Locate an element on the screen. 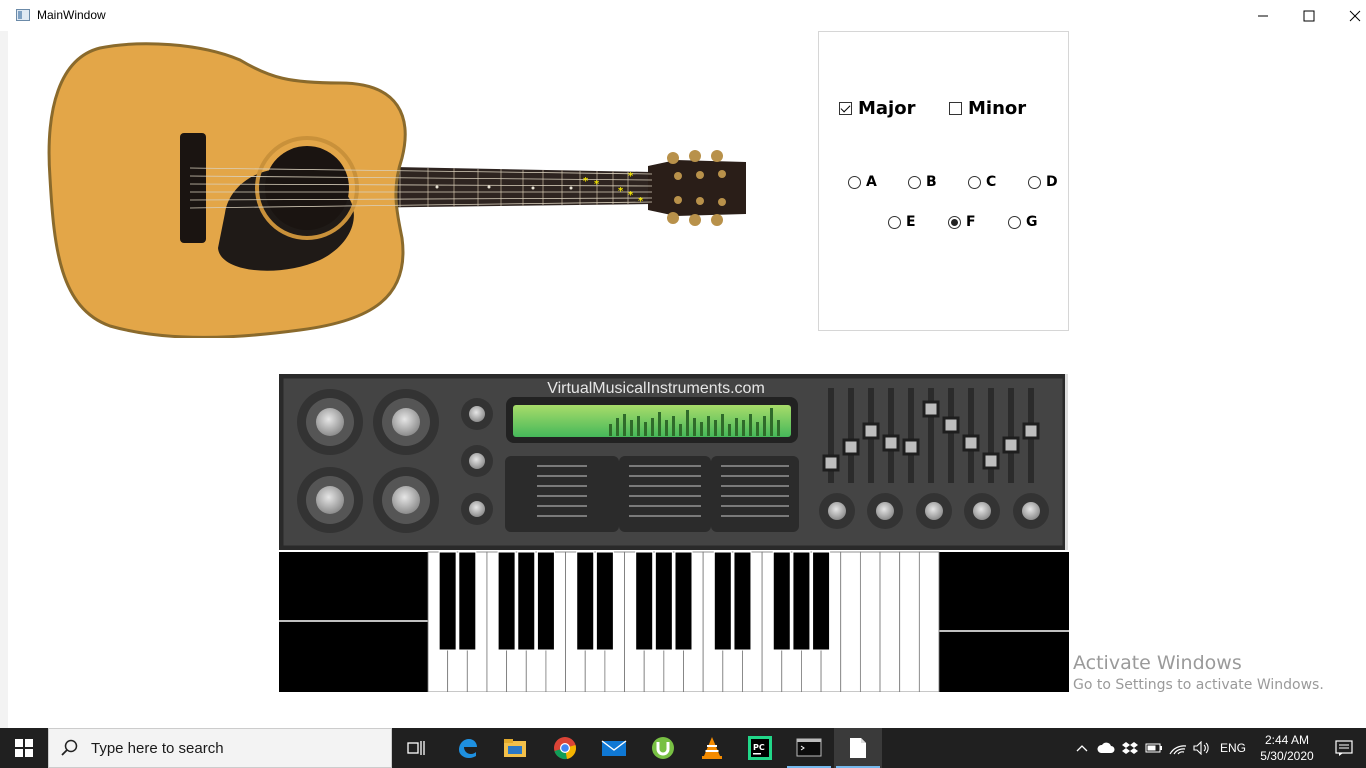 The height and width of the screenshot is (768, 1366). activate-windows-title: Activate Windows is located at coordinates (1157, 663).